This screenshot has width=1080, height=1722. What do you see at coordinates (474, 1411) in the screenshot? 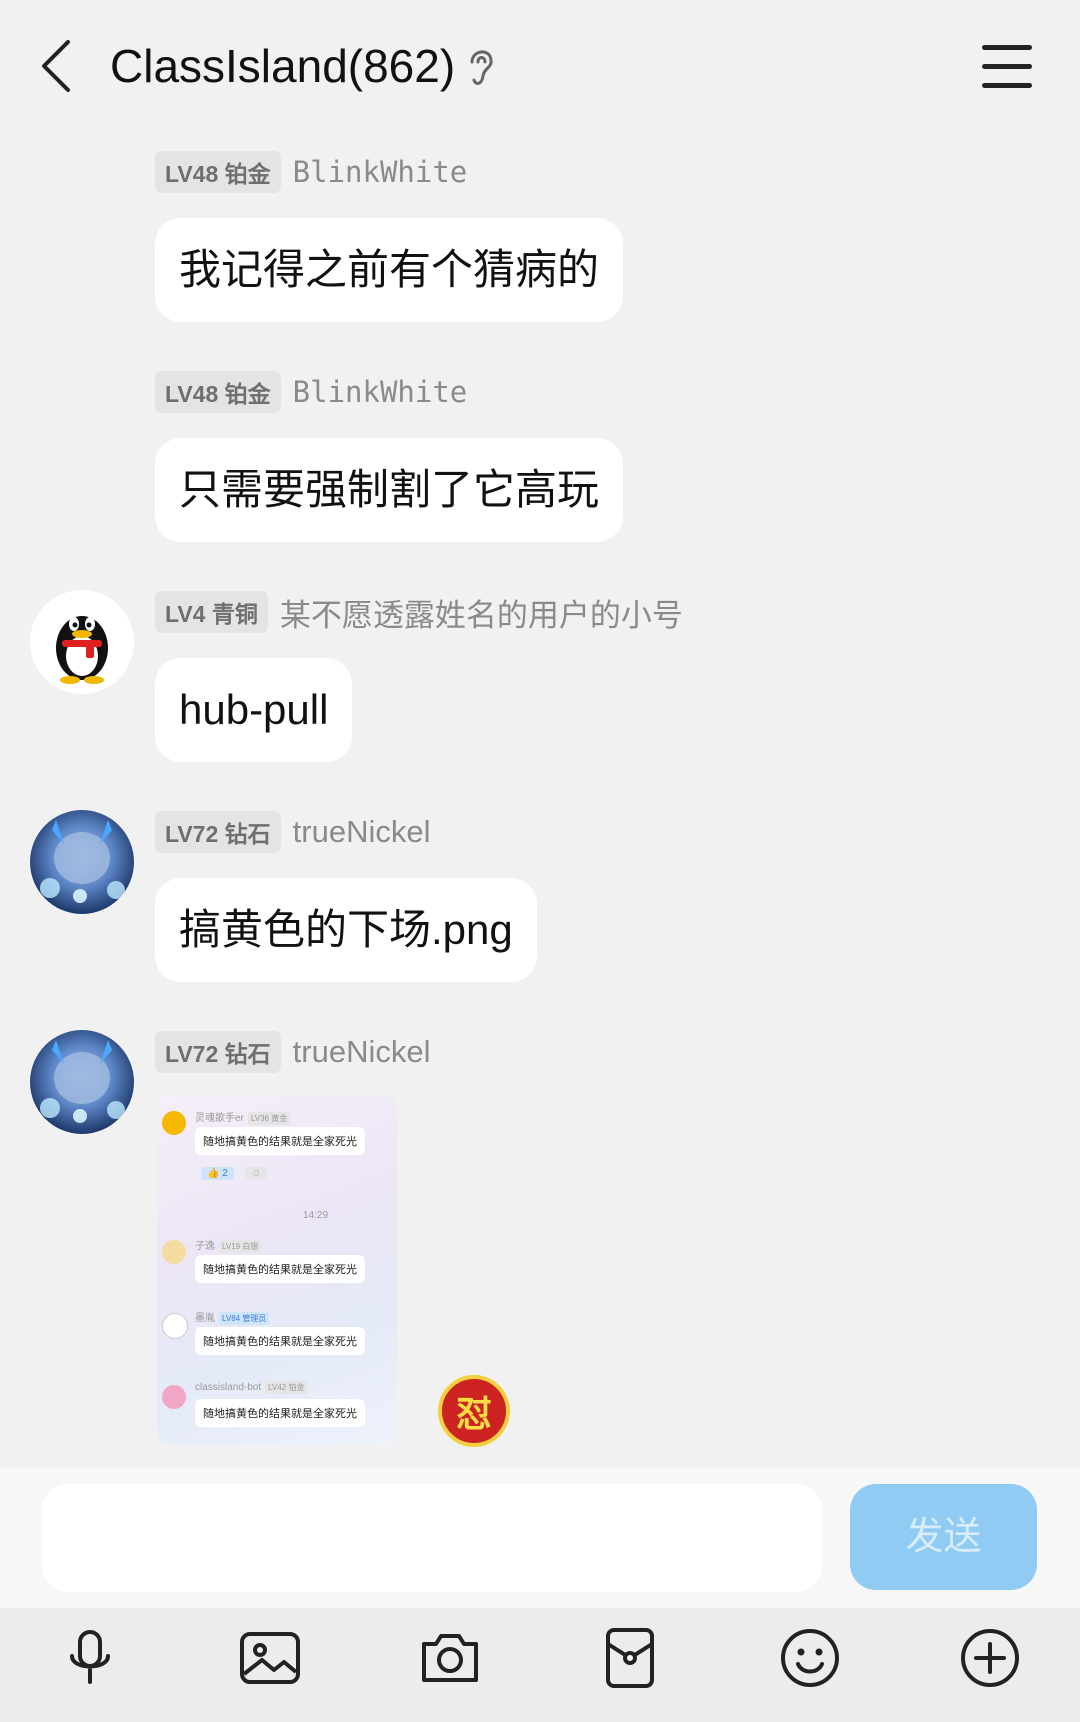
I see `emoji-sticker: 怼` at bounding box center [474, 1411].